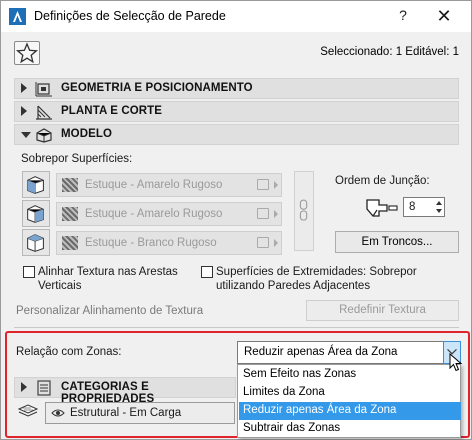 This screenshot has width=472, height=440. What do you see at coordinates (382, 310) in the screenshot?
I see `reset-texture-button: Redefinir Textura` at bounding box center [382, 310].